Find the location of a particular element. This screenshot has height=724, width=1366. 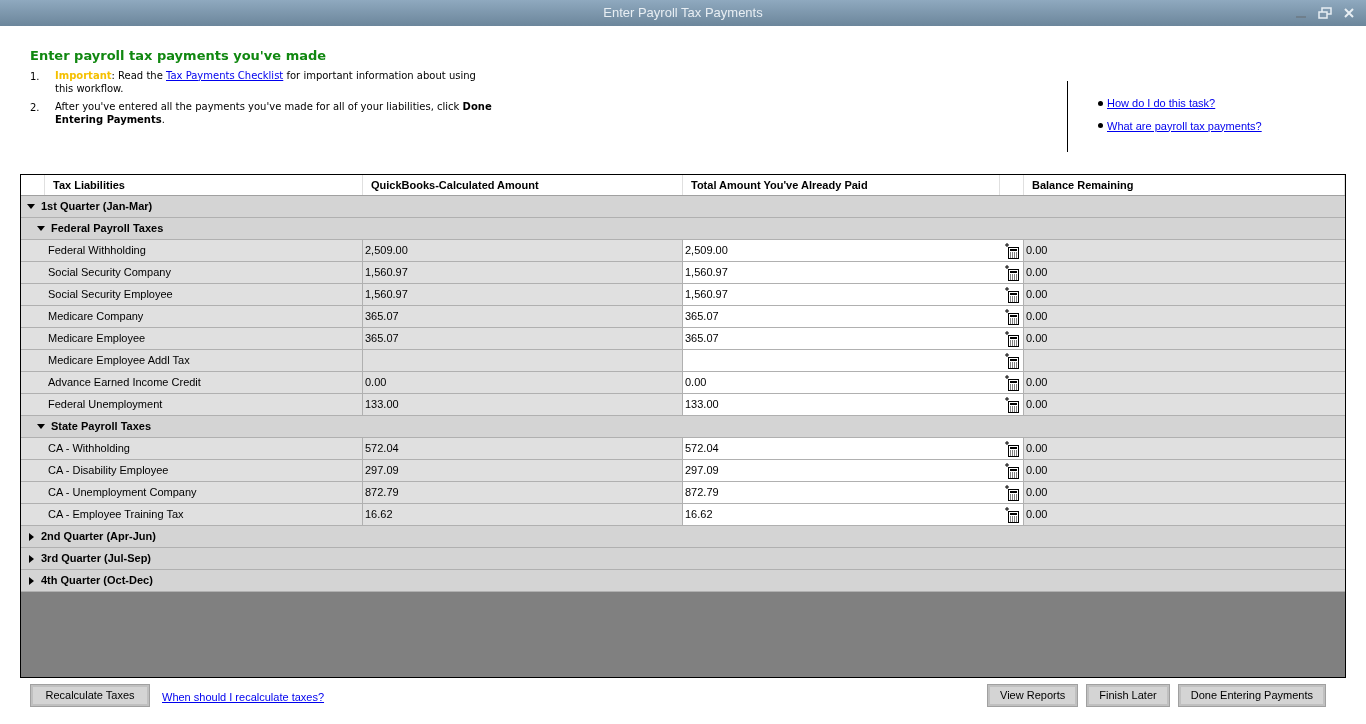

footer-button: View Reports is located at coordinates (1033, 695).